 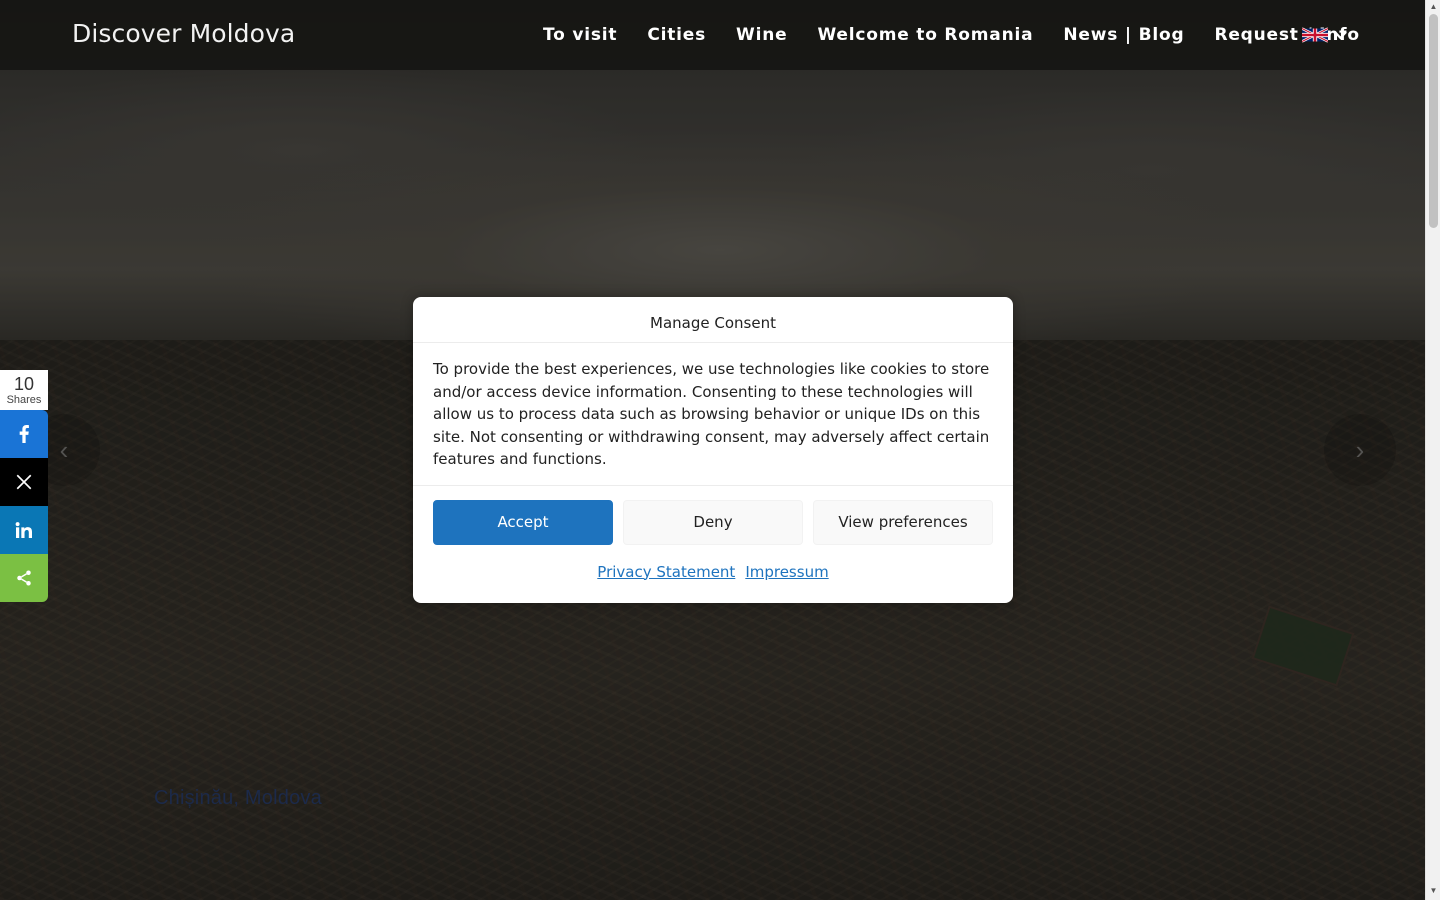 I want to click on view-preferences-button: View preferences, so click(x=903, y=522).